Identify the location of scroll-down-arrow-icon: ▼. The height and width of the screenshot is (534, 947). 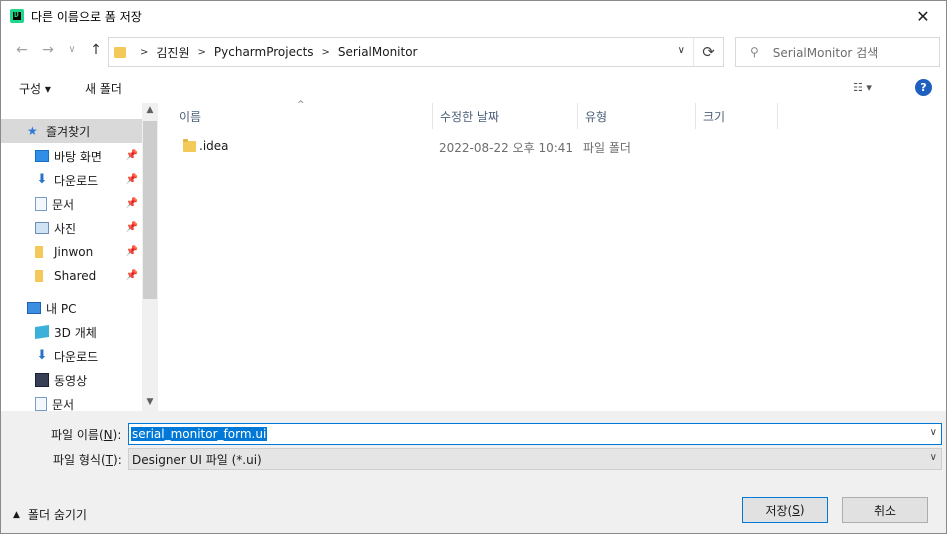
(150, 402).